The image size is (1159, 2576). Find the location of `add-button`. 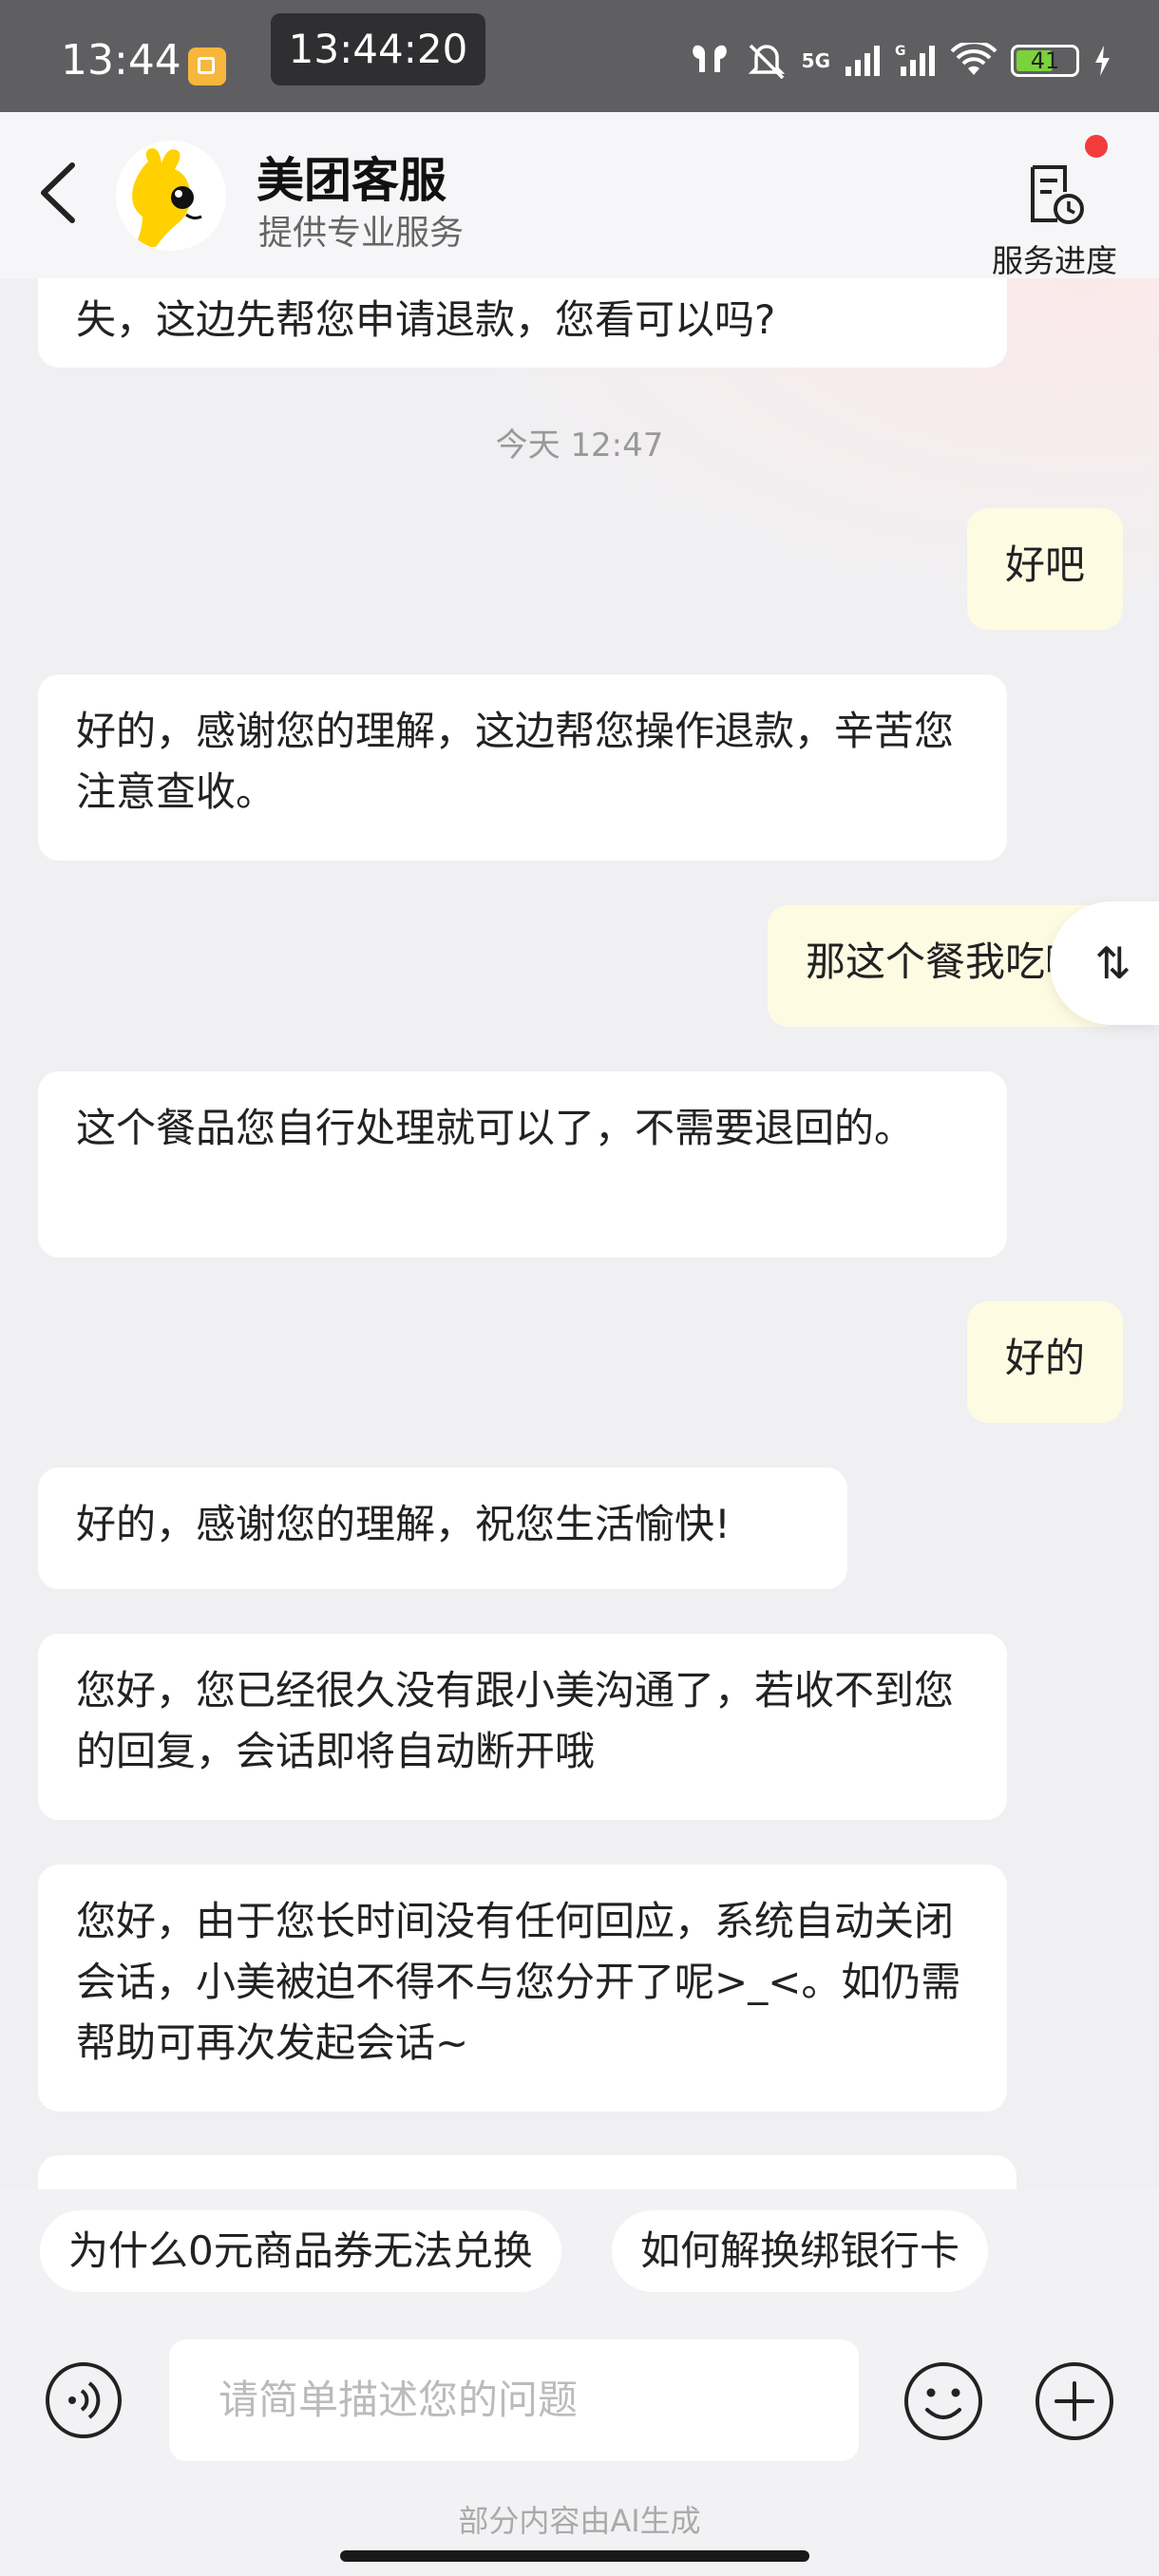

add-button is located at coordinates (1074, 2401).